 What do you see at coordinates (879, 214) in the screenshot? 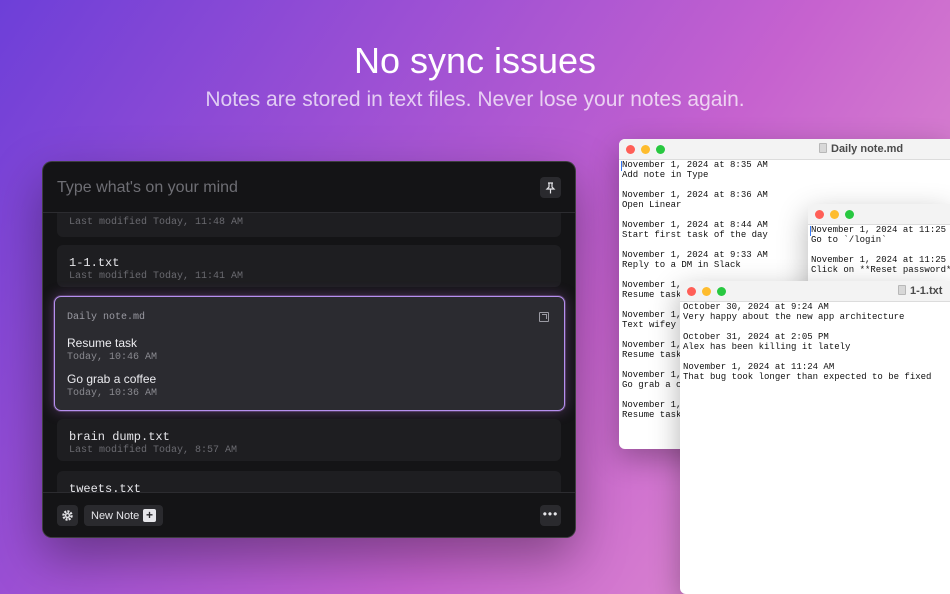
I see `window-titlebar` at bounding box center [879, 214].